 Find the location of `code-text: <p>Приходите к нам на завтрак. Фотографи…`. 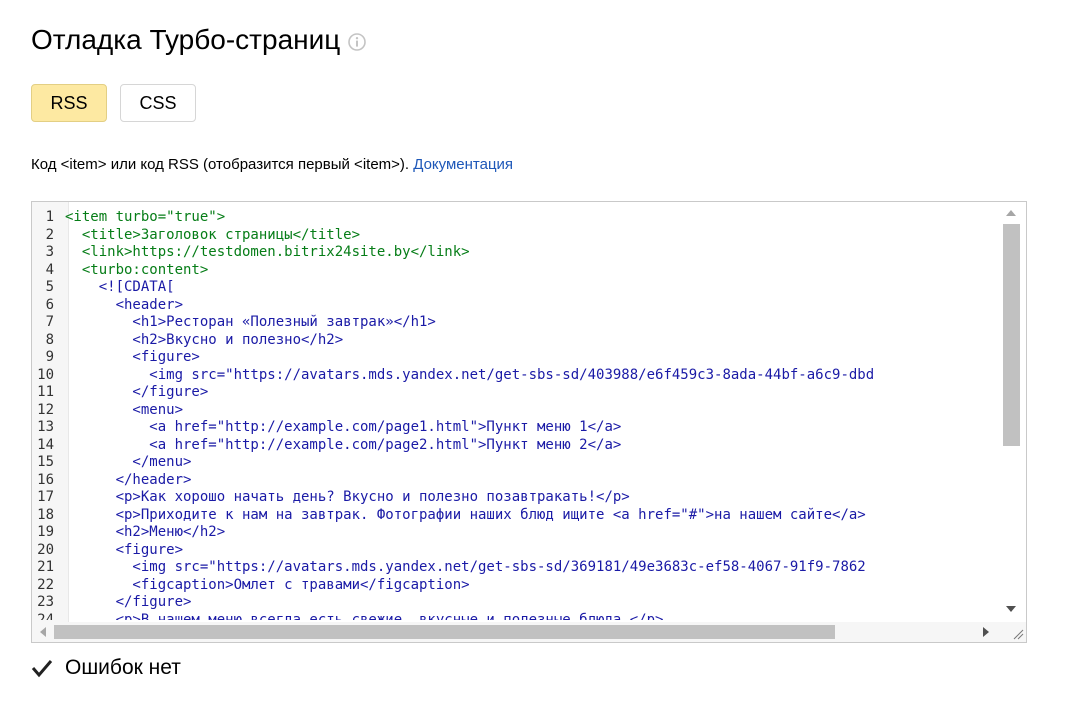

code-text: <p>Приходите к нам на завтрак. Фотографи… is located at coordinates (465, 516).